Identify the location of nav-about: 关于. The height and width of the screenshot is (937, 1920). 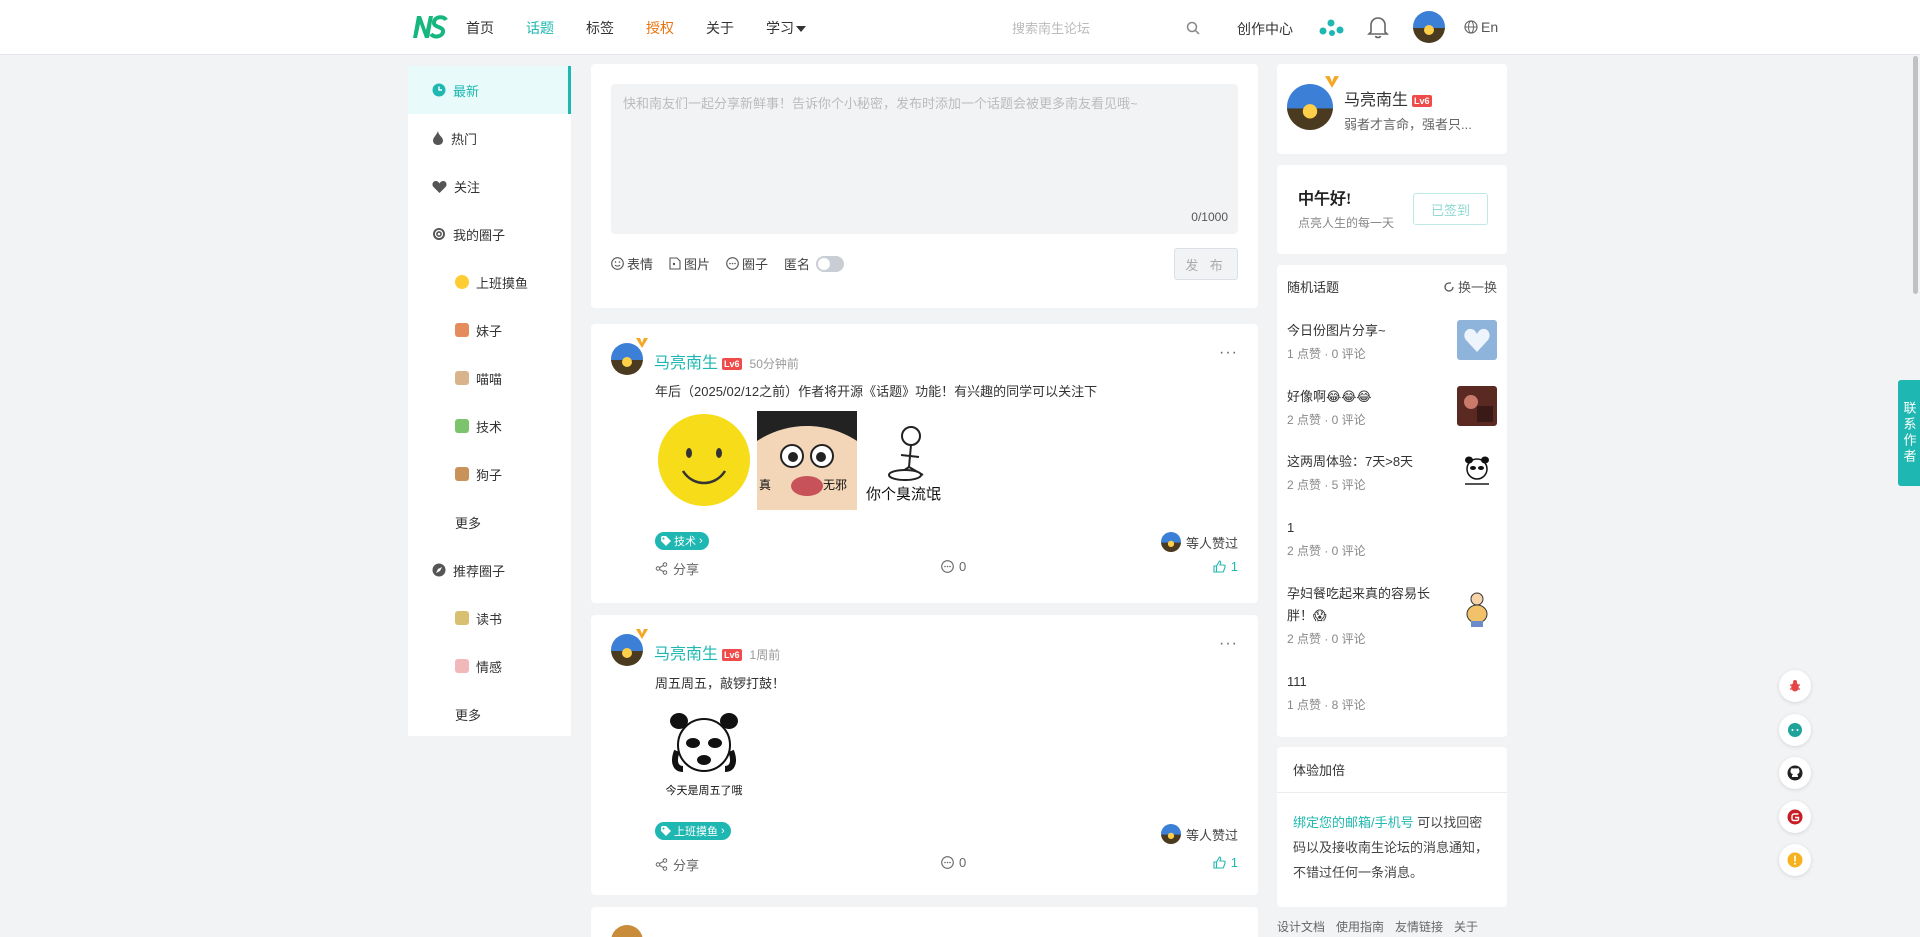
(720, 28).